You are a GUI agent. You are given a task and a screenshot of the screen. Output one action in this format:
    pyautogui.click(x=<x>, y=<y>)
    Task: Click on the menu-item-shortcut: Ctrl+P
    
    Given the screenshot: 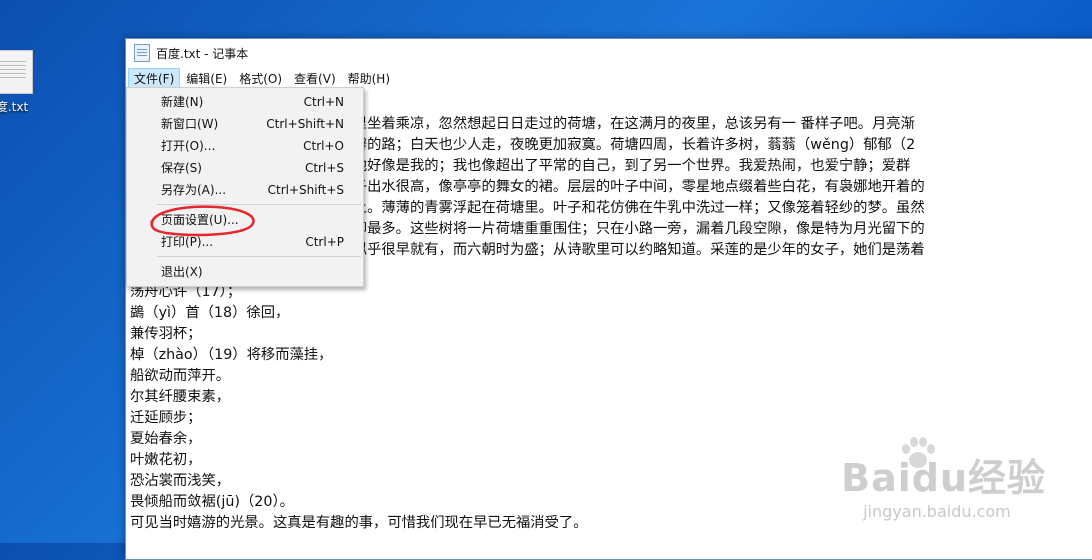 What is the action you would take?
    pyautogui.click(x=324, y=242)
    